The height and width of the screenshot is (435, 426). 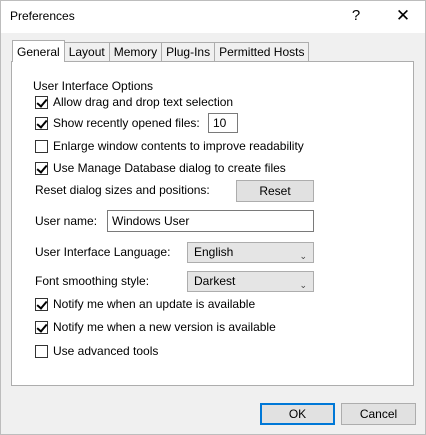 I want to click on tab-memory: Memory, so click(x=135, y=51).